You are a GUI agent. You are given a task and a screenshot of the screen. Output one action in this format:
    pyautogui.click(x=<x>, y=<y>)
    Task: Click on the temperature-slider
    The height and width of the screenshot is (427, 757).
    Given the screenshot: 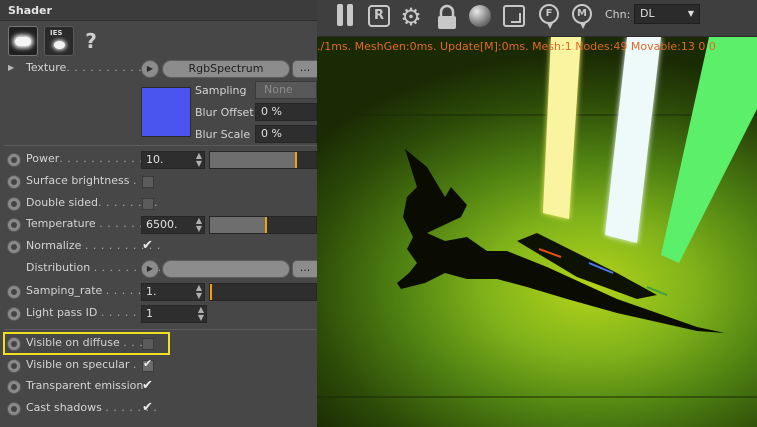 What is the action you would take?
    pyautogui.click(x=263, y=225)
    